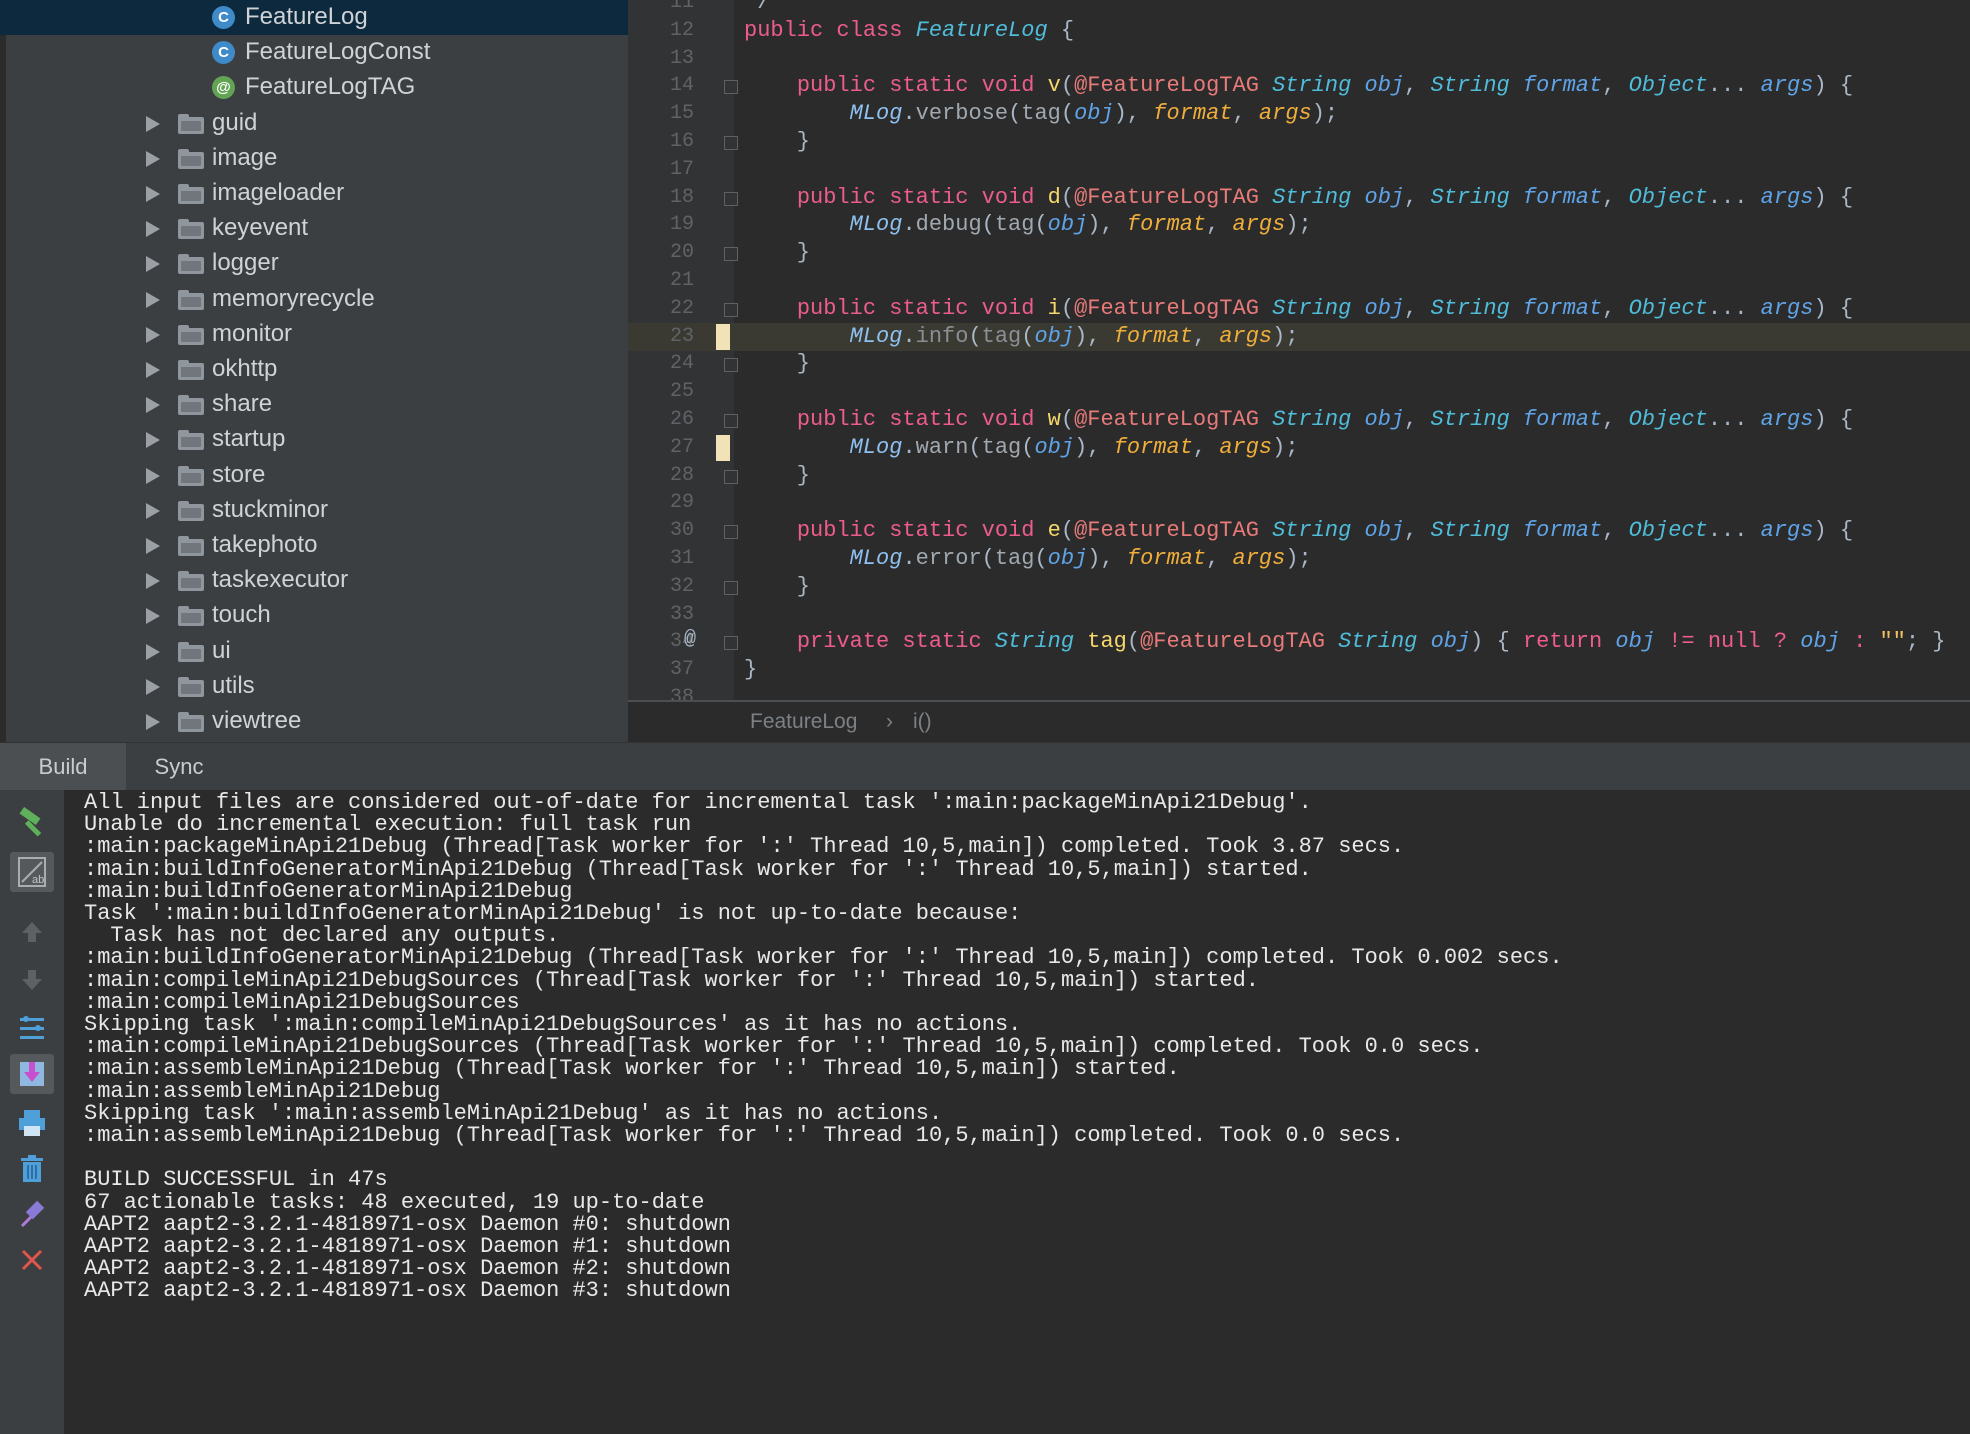 The height and width of the screenshot is (1434, 1970). What do you see at coordinates (179, 767) in the screenshot?
I see `tab-sync: Sync` at bounding box center [179, 767].